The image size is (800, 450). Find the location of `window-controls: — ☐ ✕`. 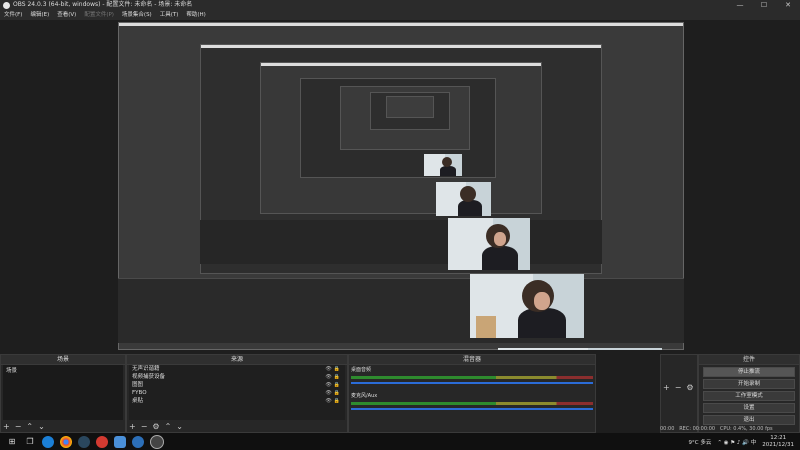

window-controls: — ☐ ✕ is located at coordinates (764, 5).